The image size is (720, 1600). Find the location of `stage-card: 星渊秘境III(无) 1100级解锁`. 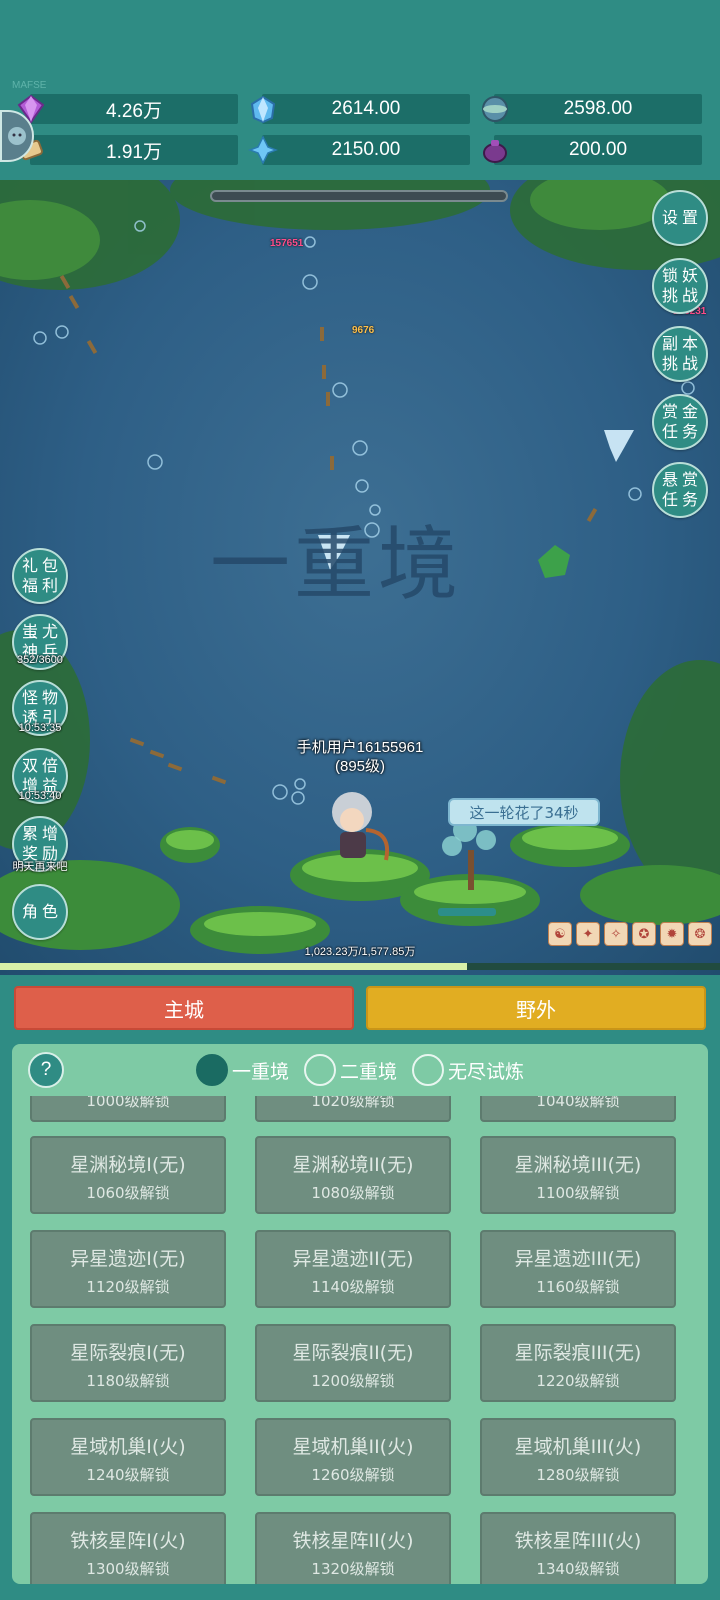

stage-card: 星渊秘境III(无) 1100级解锁 is located at coordinates (578, 1175).